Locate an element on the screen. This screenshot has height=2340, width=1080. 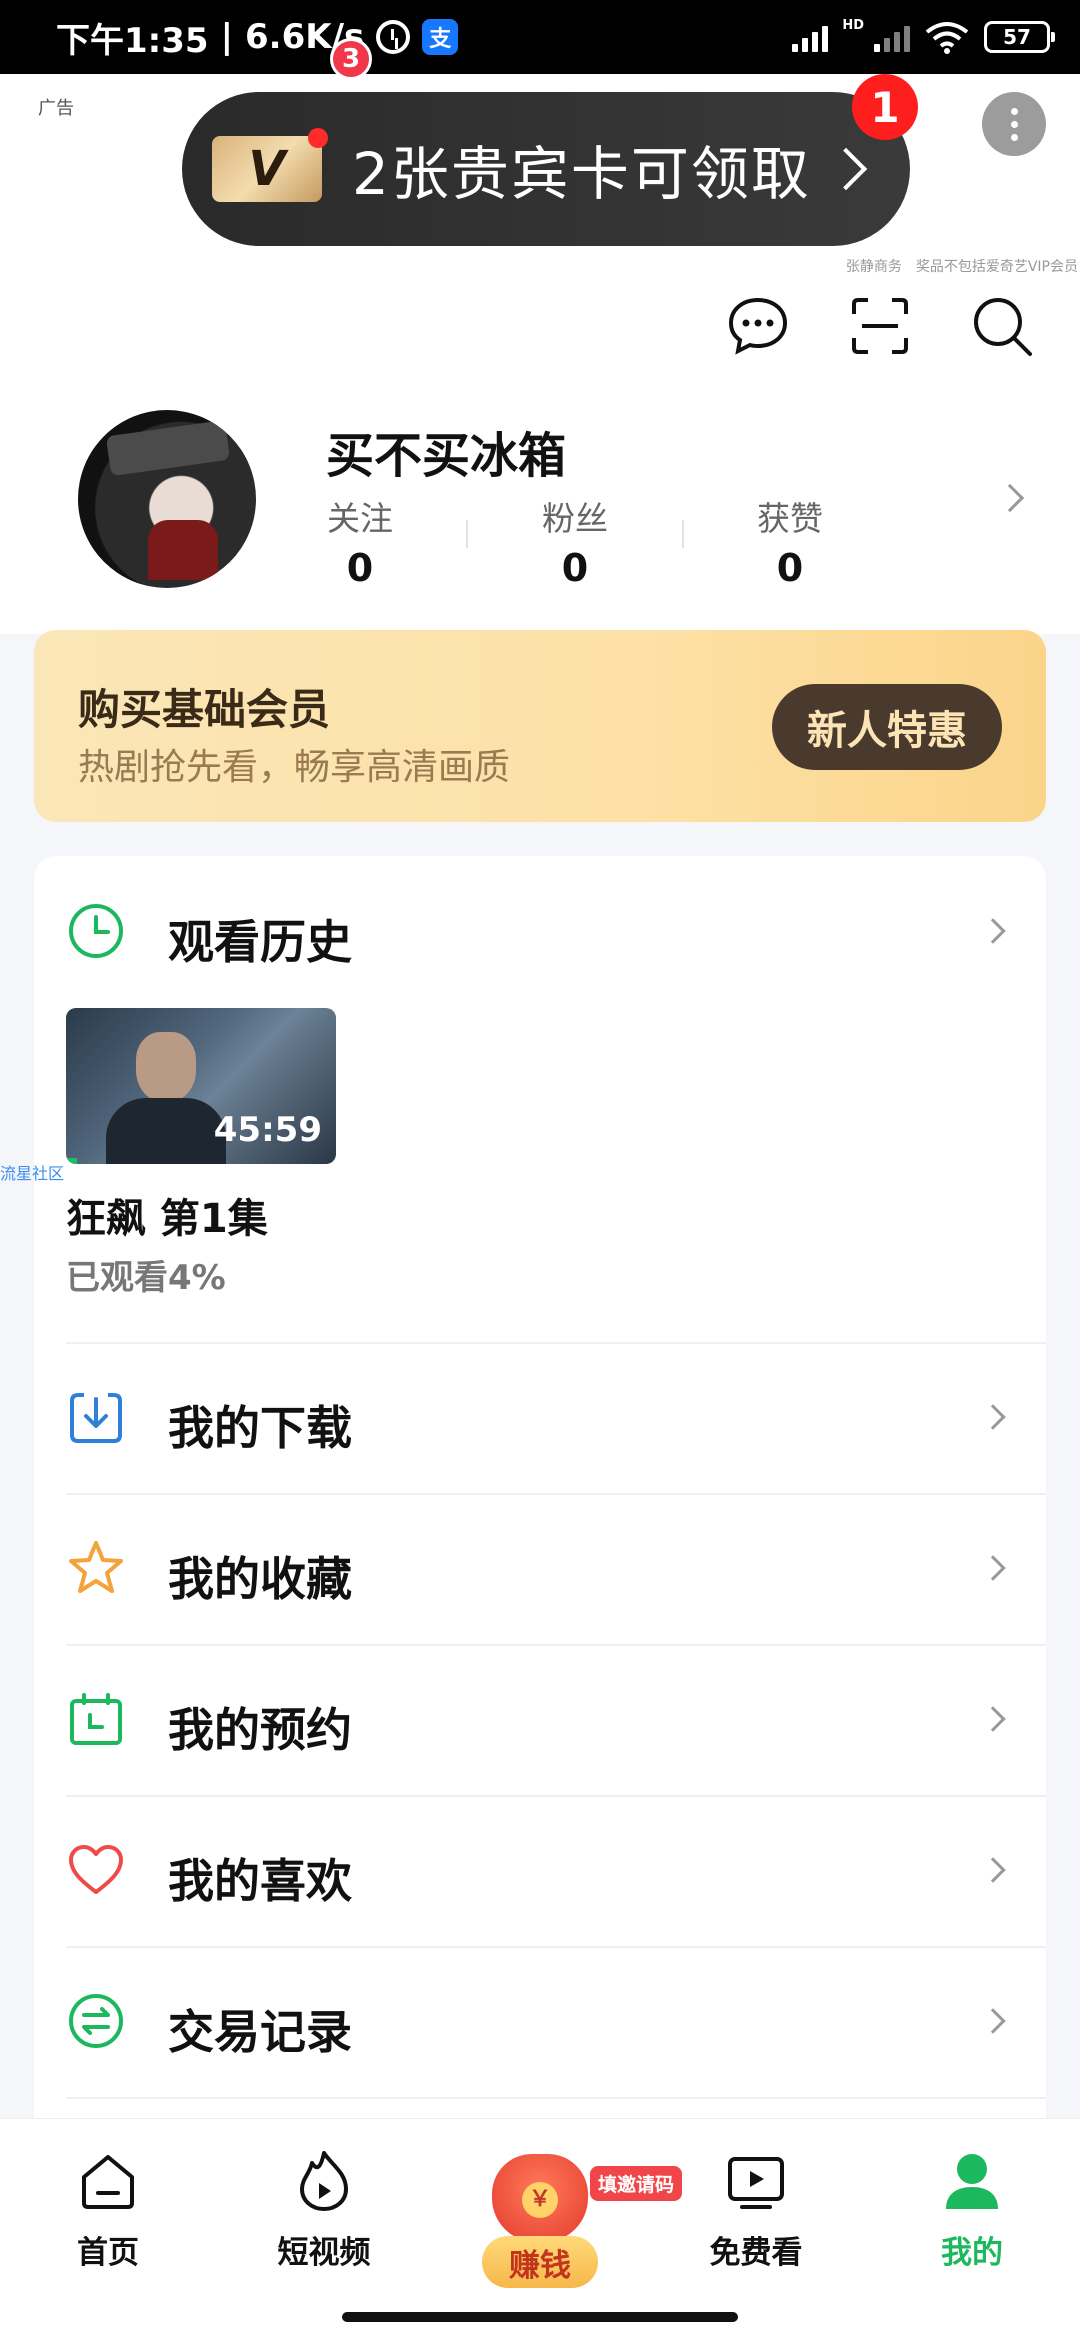
user-icon is located at coordinates (972, 2181).